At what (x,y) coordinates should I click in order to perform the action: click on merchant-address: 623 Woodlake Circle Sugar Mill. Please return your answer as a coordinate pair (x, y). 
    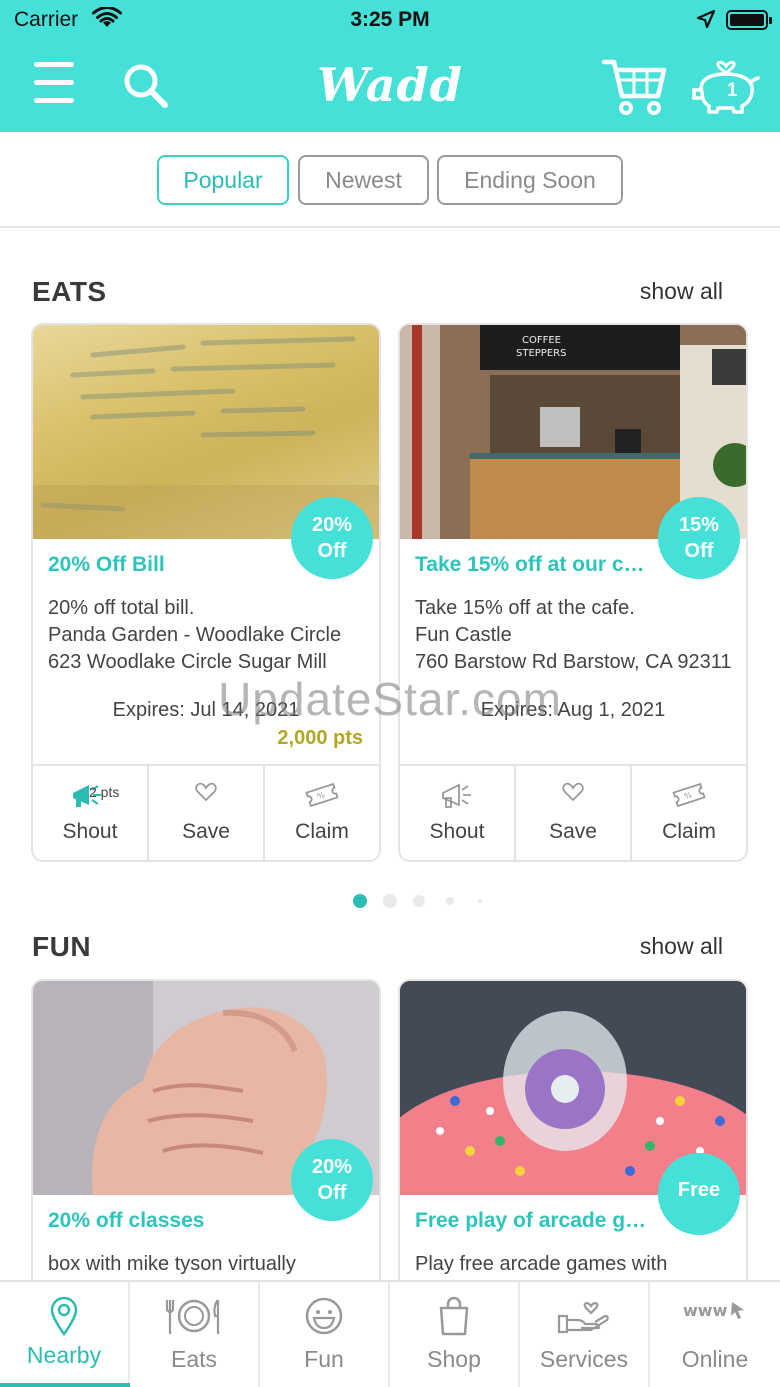
    Looking at the image, I should click on (187, 662).